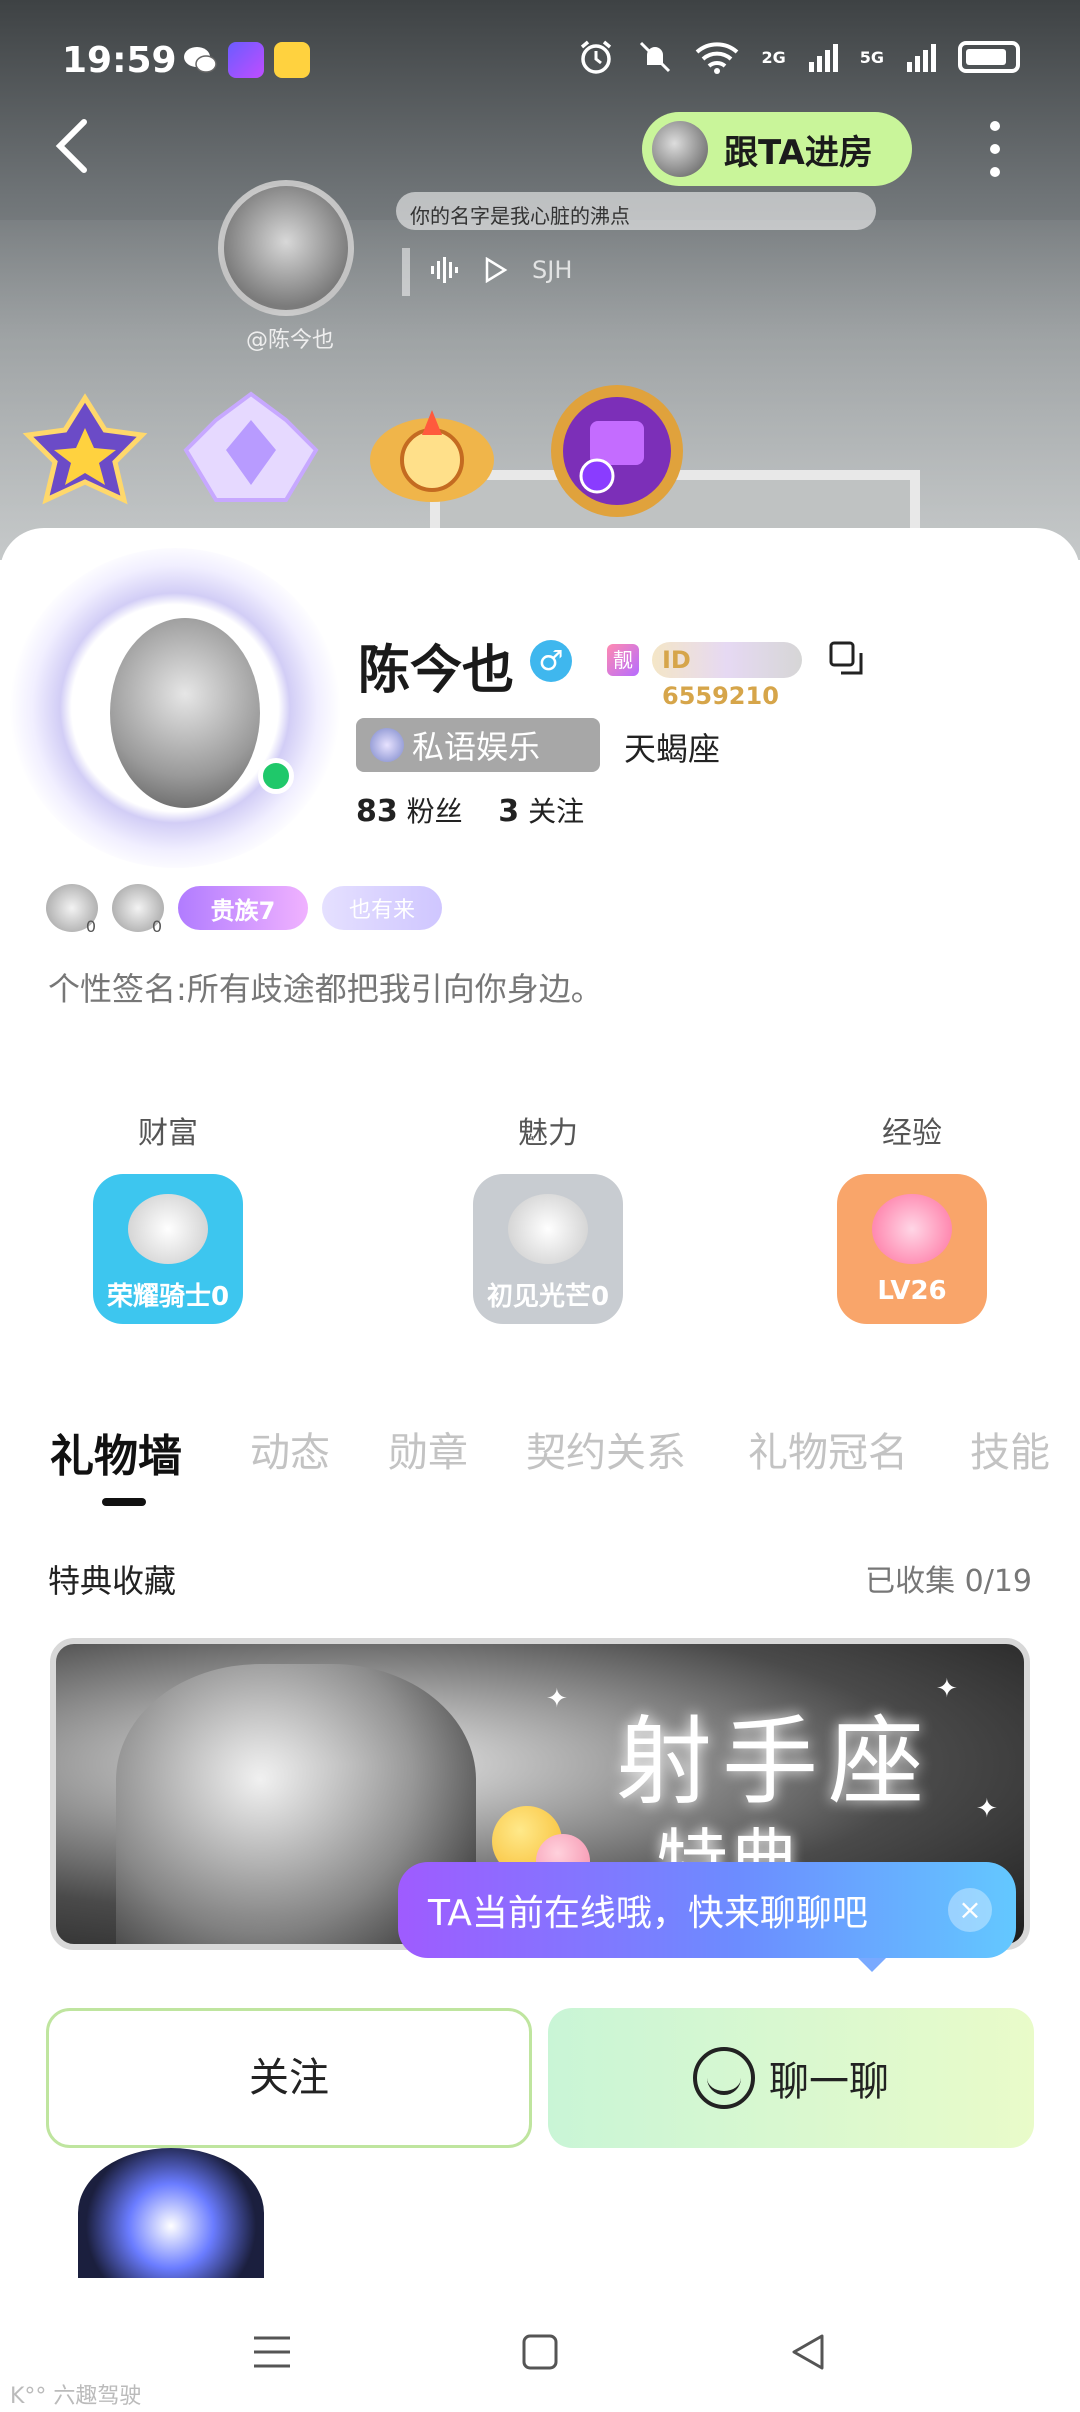  What do you see at coordinates (76, 2396) in the screenshot?
I see `watermark: K°° 六趣驾驶` at bounding box center [76, 2396].